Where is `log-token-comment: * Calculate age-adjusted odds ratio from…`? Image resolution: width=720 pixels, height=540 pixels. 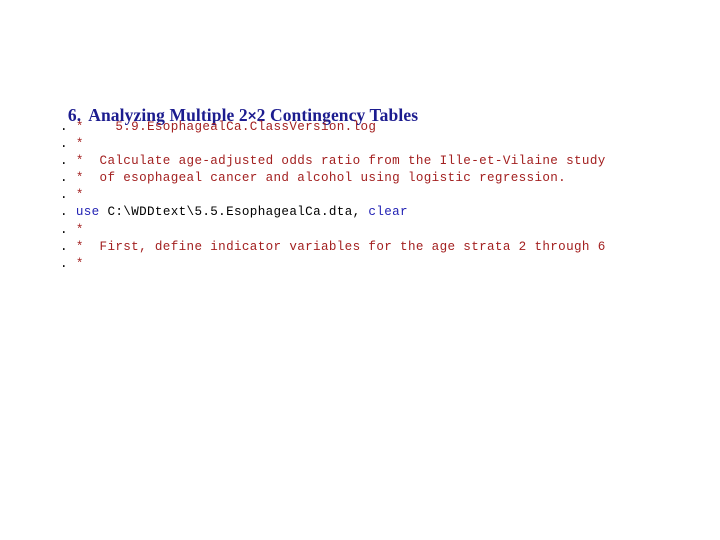 log-token-comment: * Calculate age-adjusted odds ratio from… is located at coordinates (336, 161).